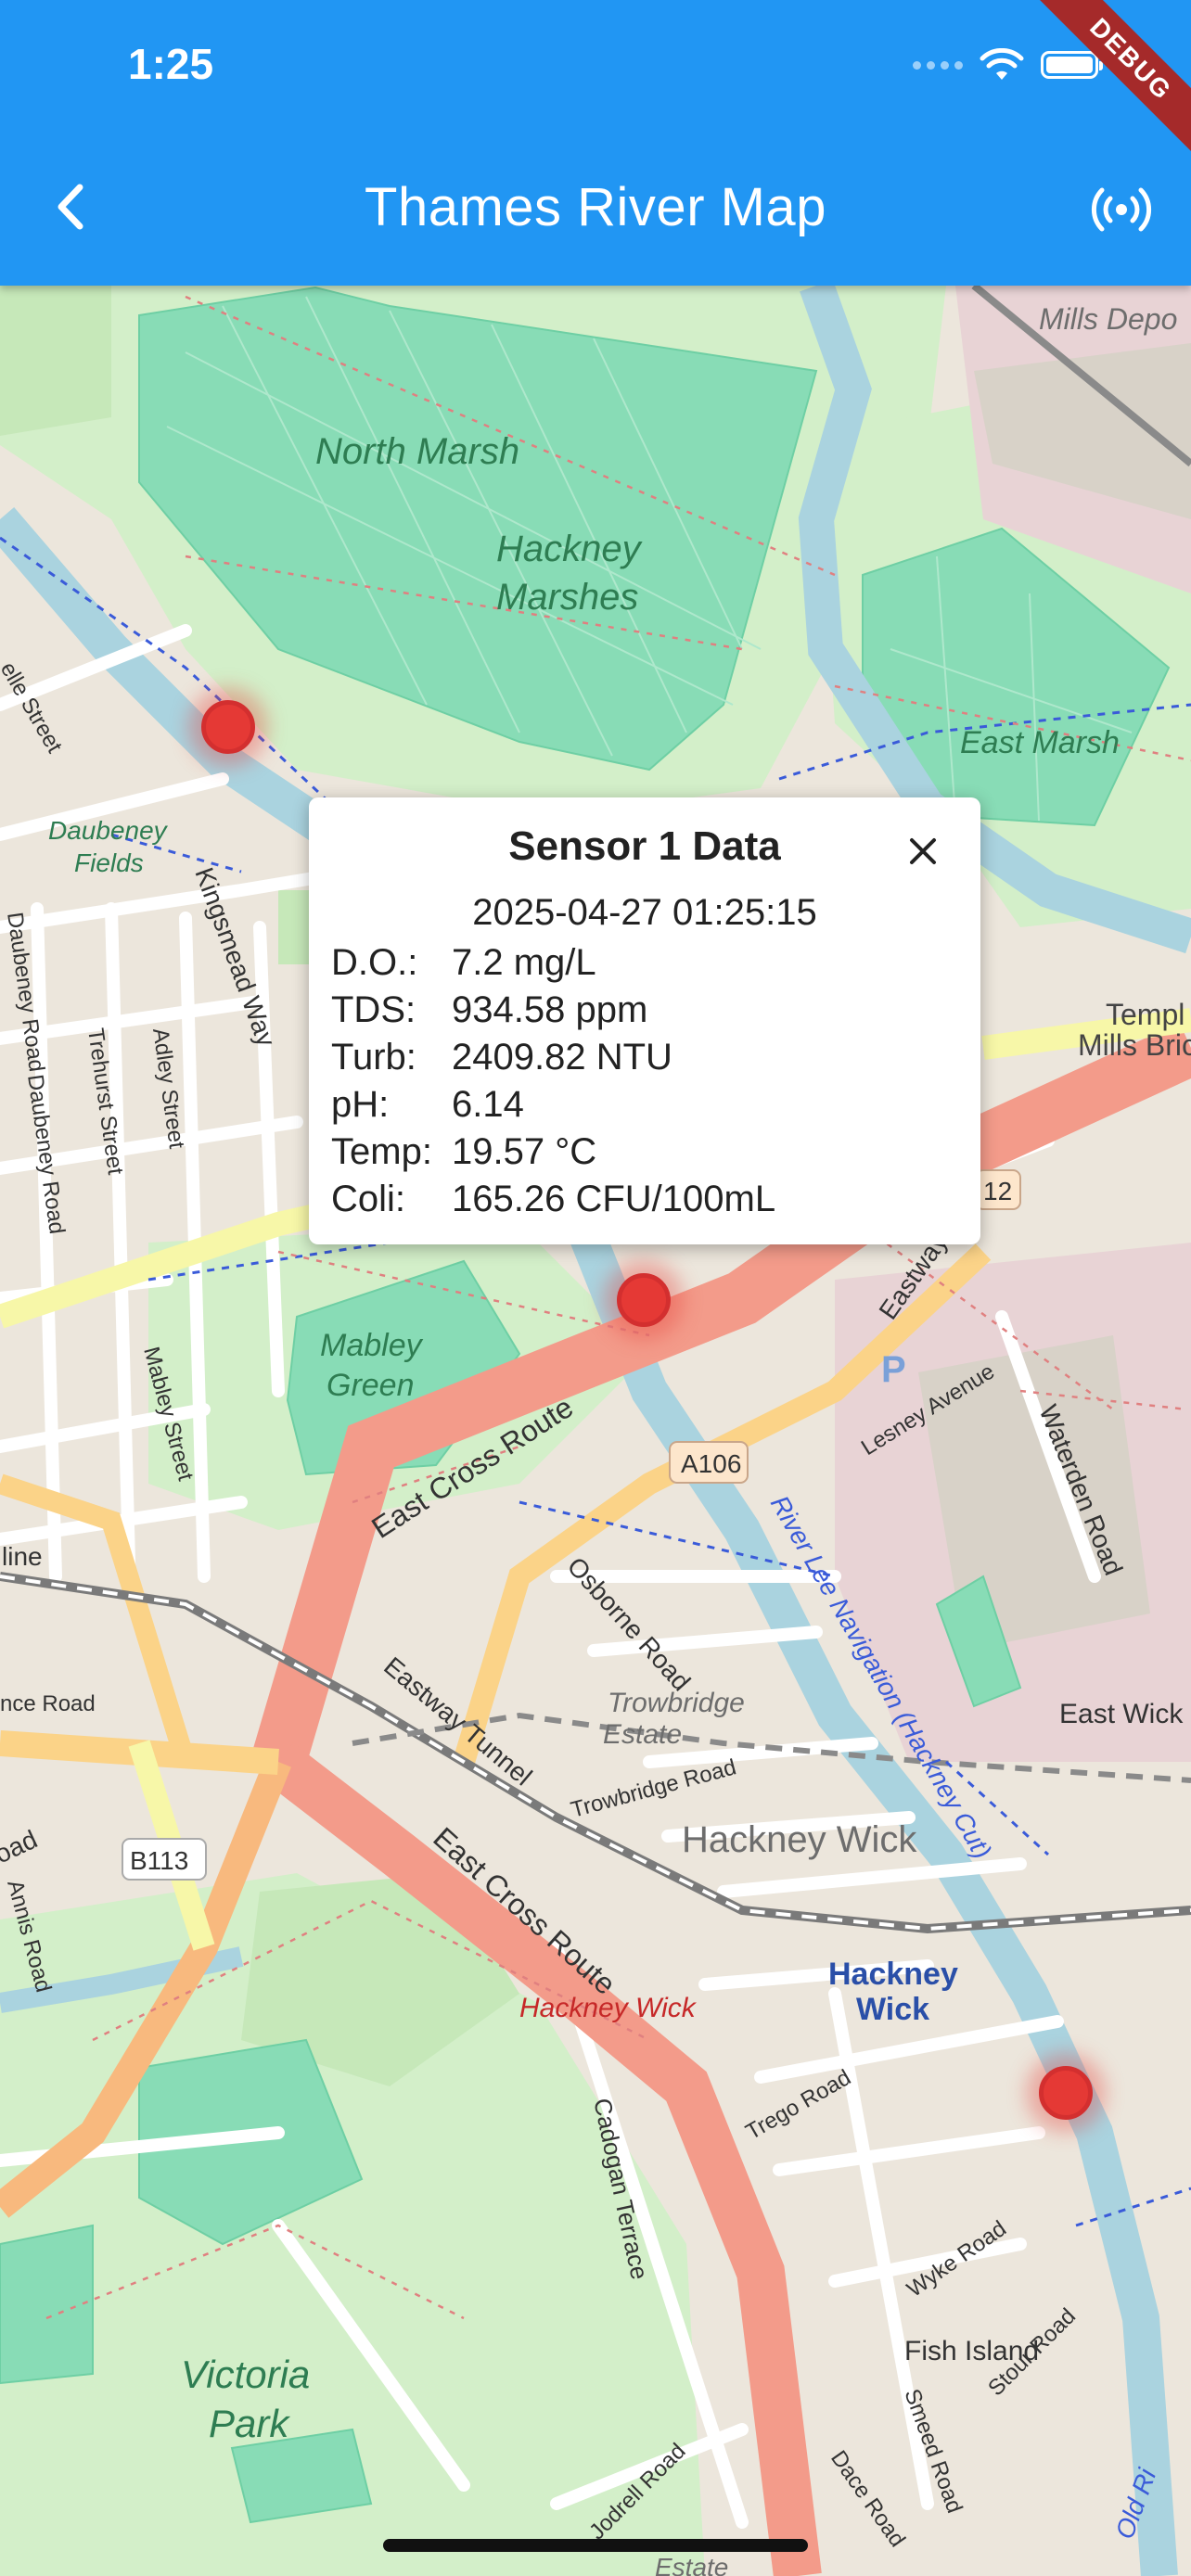  What do you see at coordinates (892, 2009) in the screenshot?
I see `map-label-hackney-wick-station-2: Wick` at bounding box center [892, 2009].